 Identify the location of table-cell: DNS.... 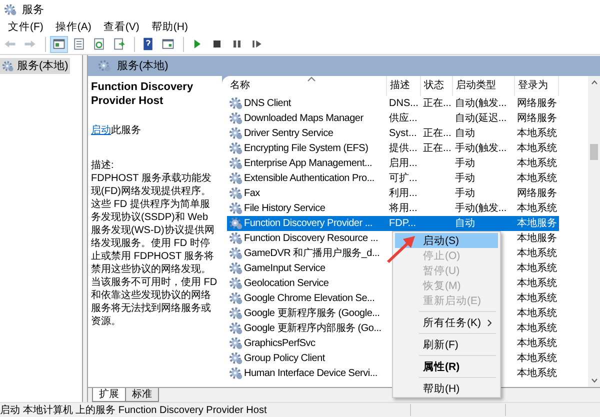
(403, 103).